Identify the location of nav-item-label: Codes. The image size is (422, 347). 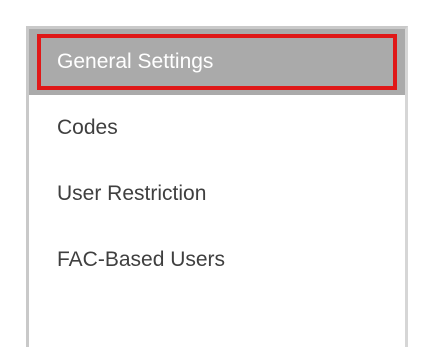
(87, 127).